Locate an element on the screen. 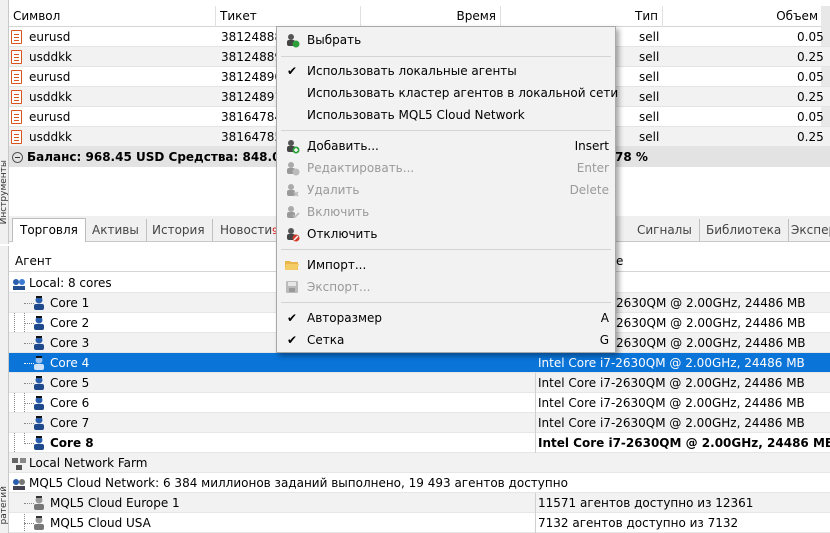 This screenshot has width=830, height=533. add-agent-icon is located at coordinates (293, 147).